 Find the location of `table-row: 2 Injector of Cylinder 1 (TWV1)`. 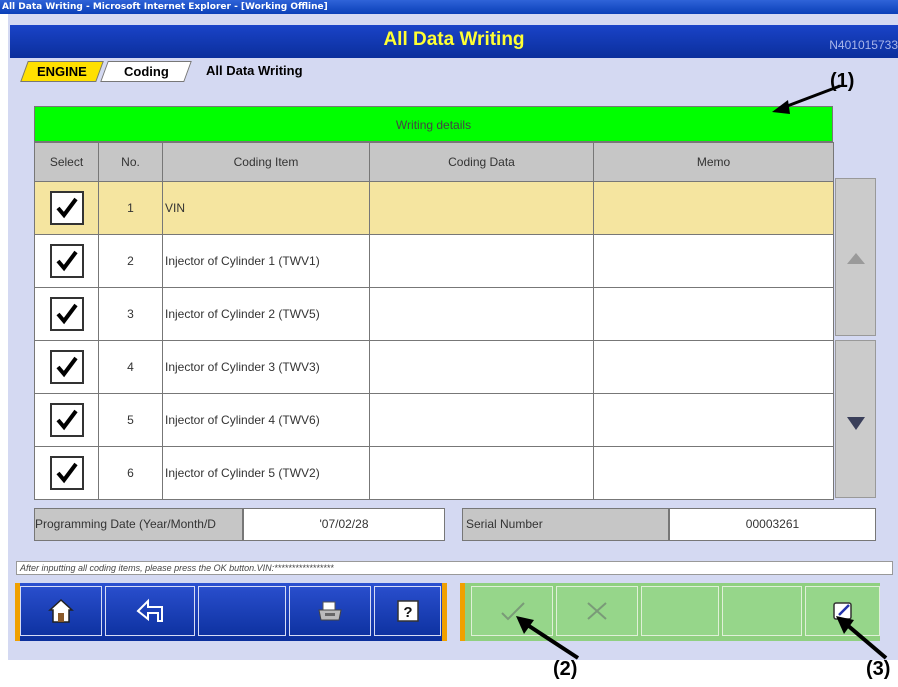

table-row: 2 Injector of Cylinder 1 (TWV1) is located at coordinates (434, 261).